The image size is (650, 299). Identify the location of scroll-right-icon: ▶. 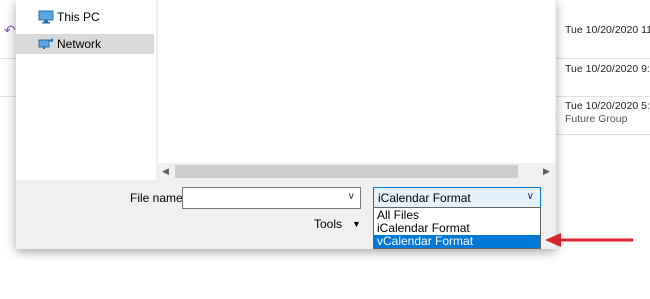
(546, 171).